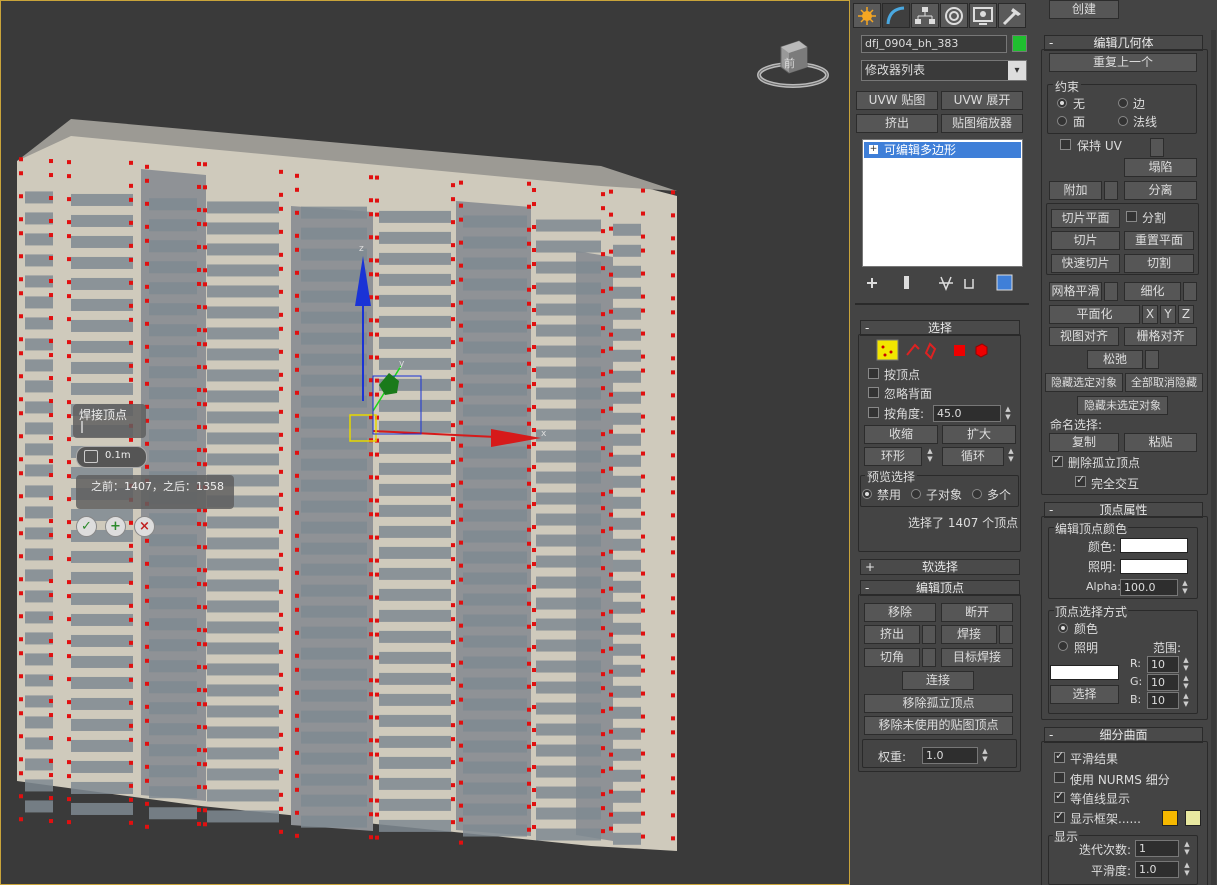 The height and width of the screenshot is (885, 1217). What do you see at coordinates (1160, 167) in the screenshot?
I see `collapse-button: 塌陷` at bounding box center [1160, 167].